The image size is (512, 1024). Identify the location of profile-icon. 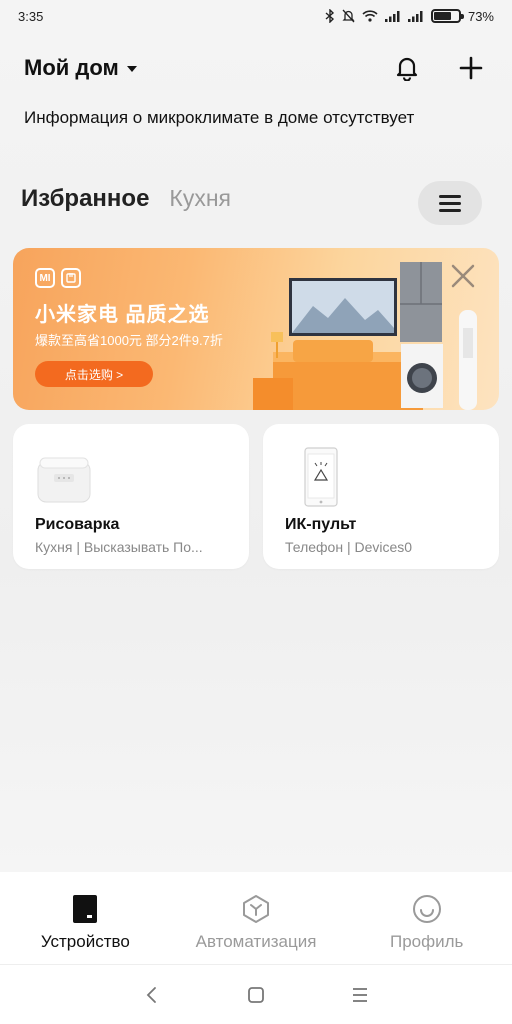
(427, 909).